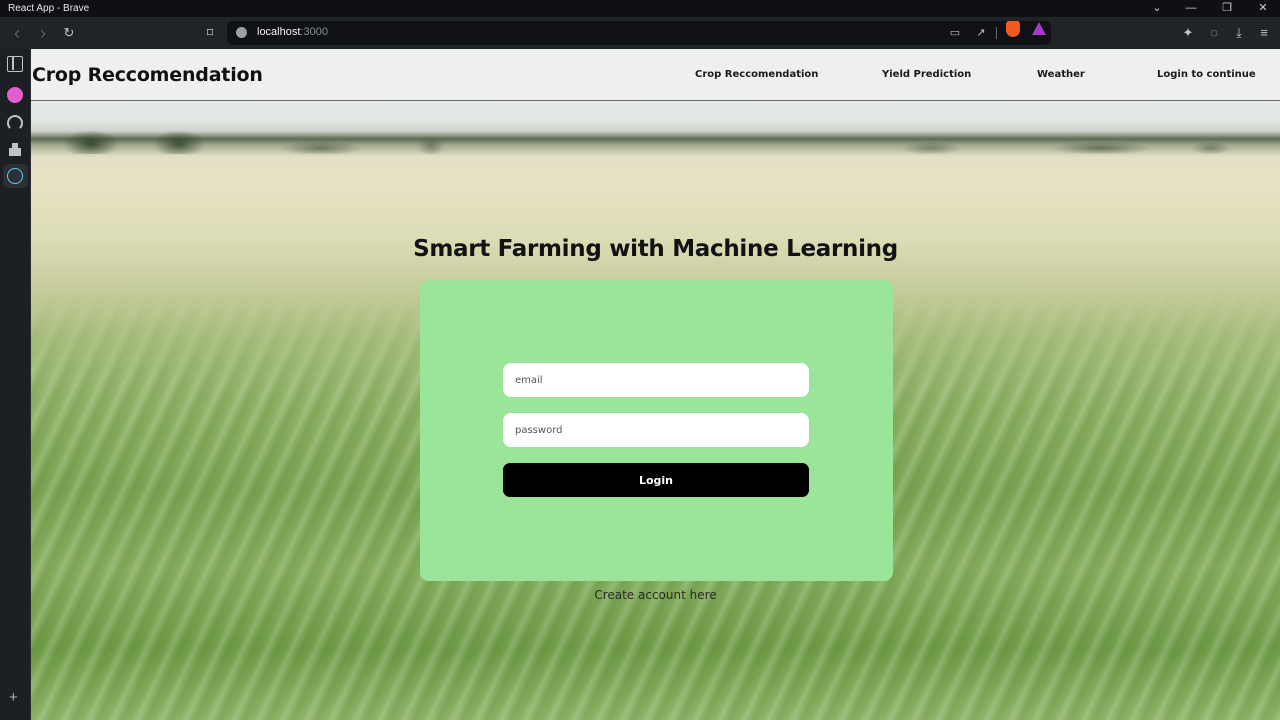 This screenshot has width=1280, height=720. What do you see at coordinates (656, 380) in the screenshot?
I see `email-input` at bounding box center [656, 380].